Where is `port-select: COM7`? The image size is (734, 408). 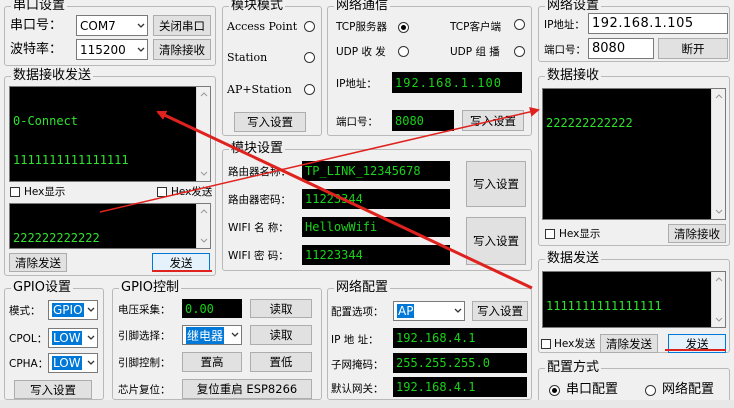
port-select: COM7 is located at coordinates (112, 25).